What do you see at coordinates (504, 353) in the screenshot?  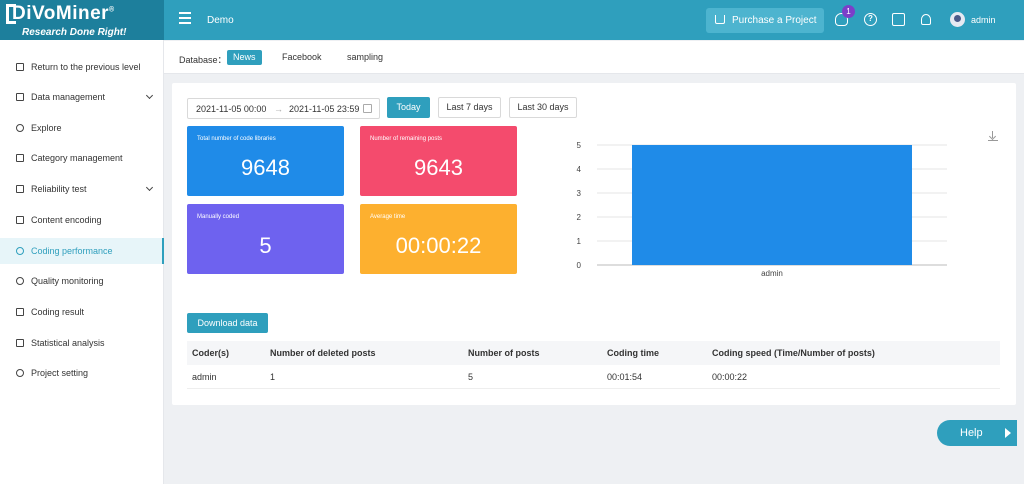 I see `header-posts: Number of posts` at bounding box center [504, 353].